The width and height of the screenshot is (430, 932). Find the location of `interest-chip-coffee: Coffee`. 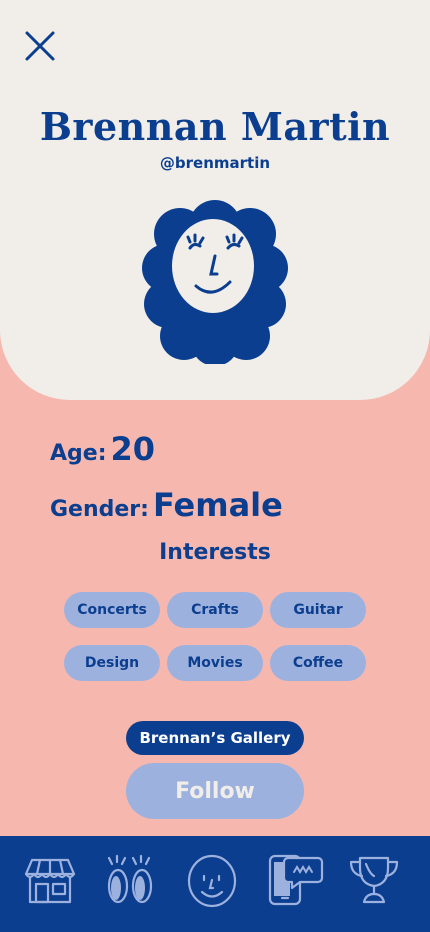

interest-chip-coffee: Coffee is located at coordinates (318, 663).